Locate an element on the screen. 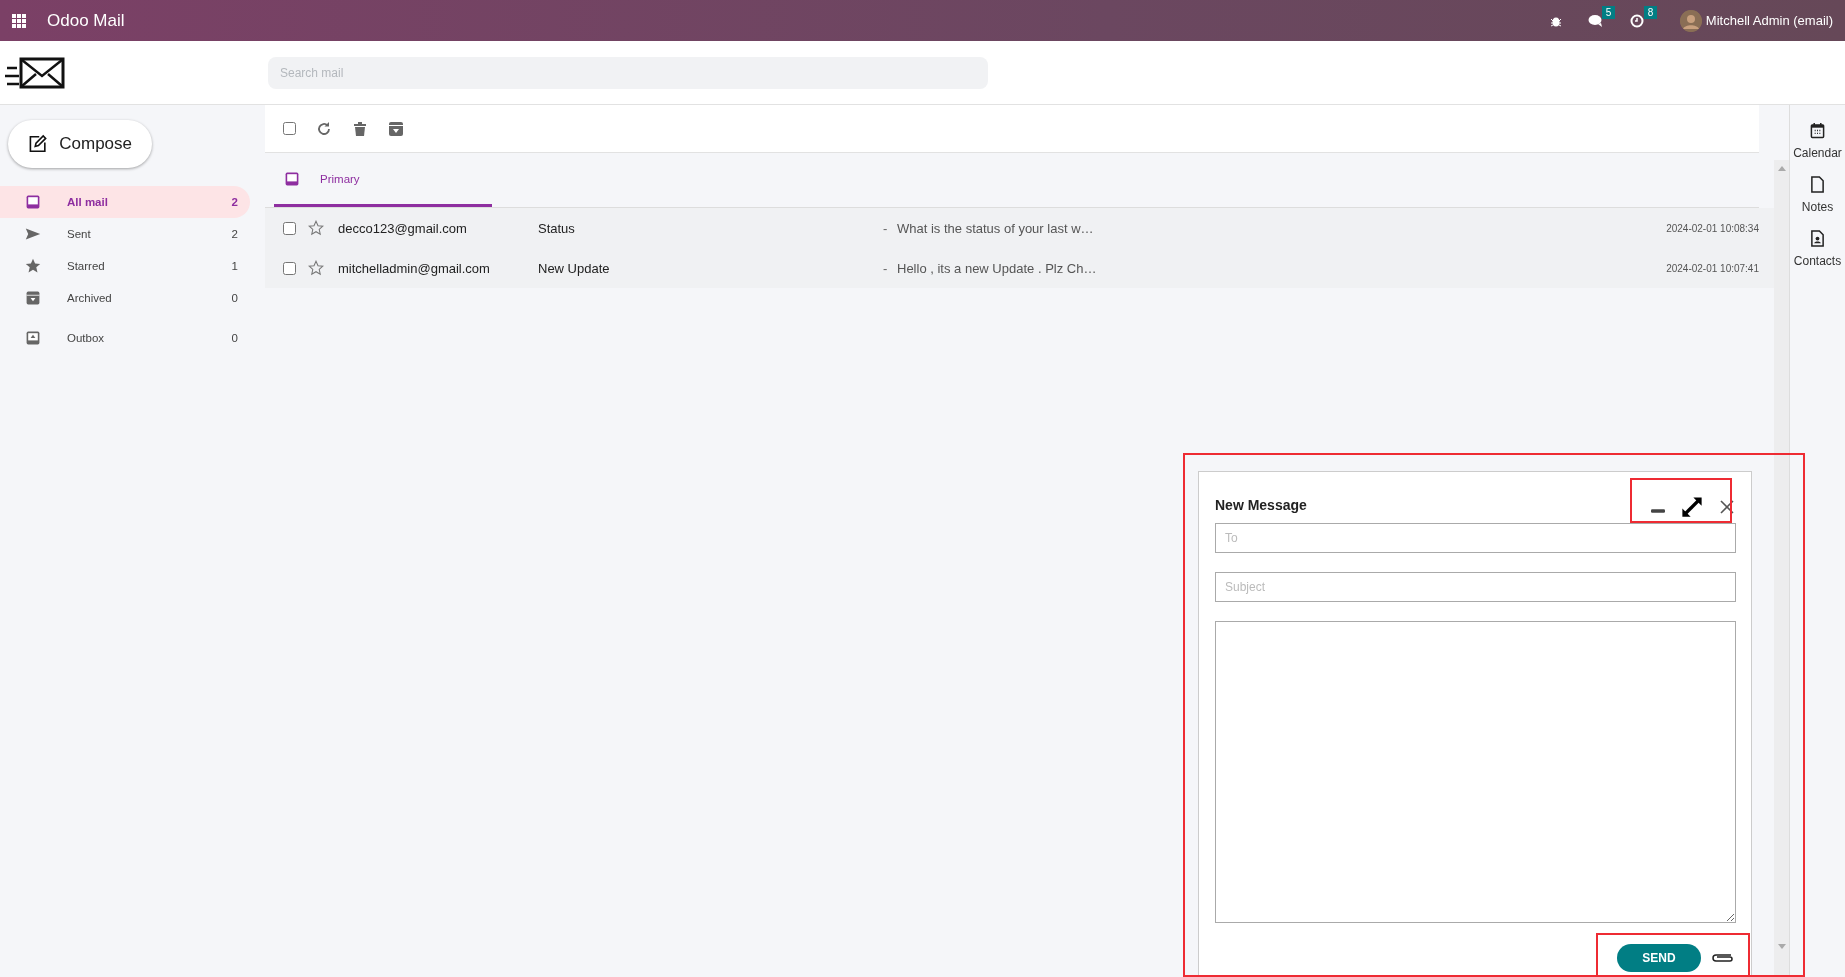 This screenshot has width=1845, height=977. outbox-icon is located at coordinates (33, 338).